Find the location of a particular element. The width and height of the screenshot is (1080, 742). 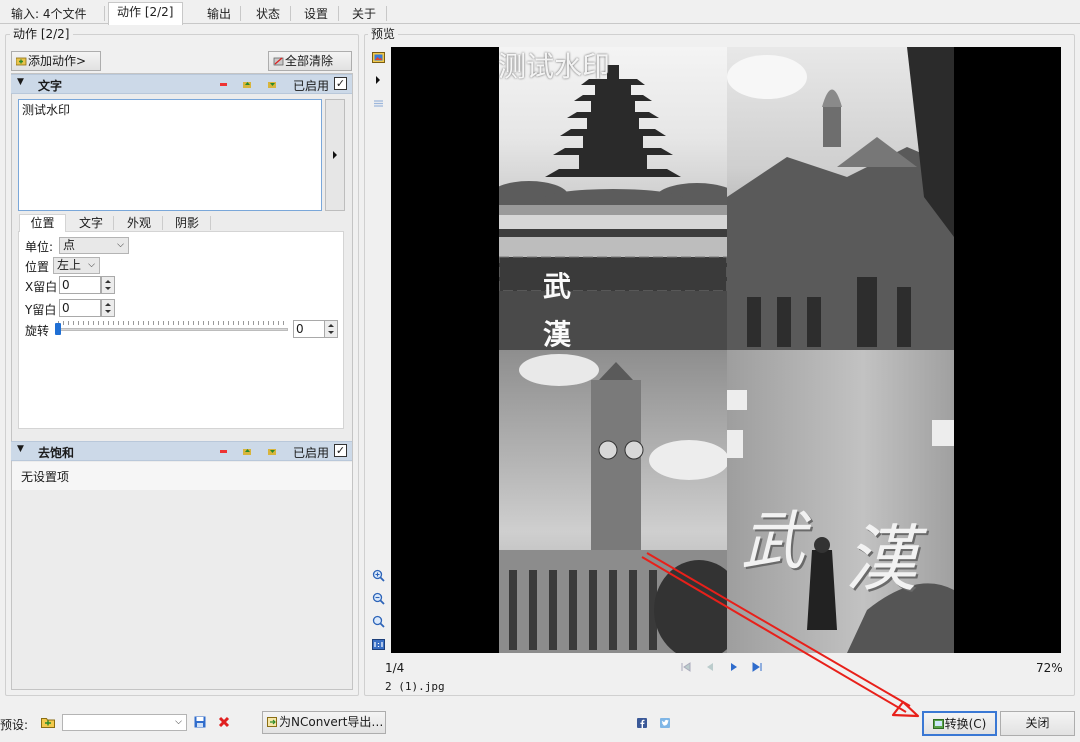

facebook-icon is located at coordinates (642, 723).